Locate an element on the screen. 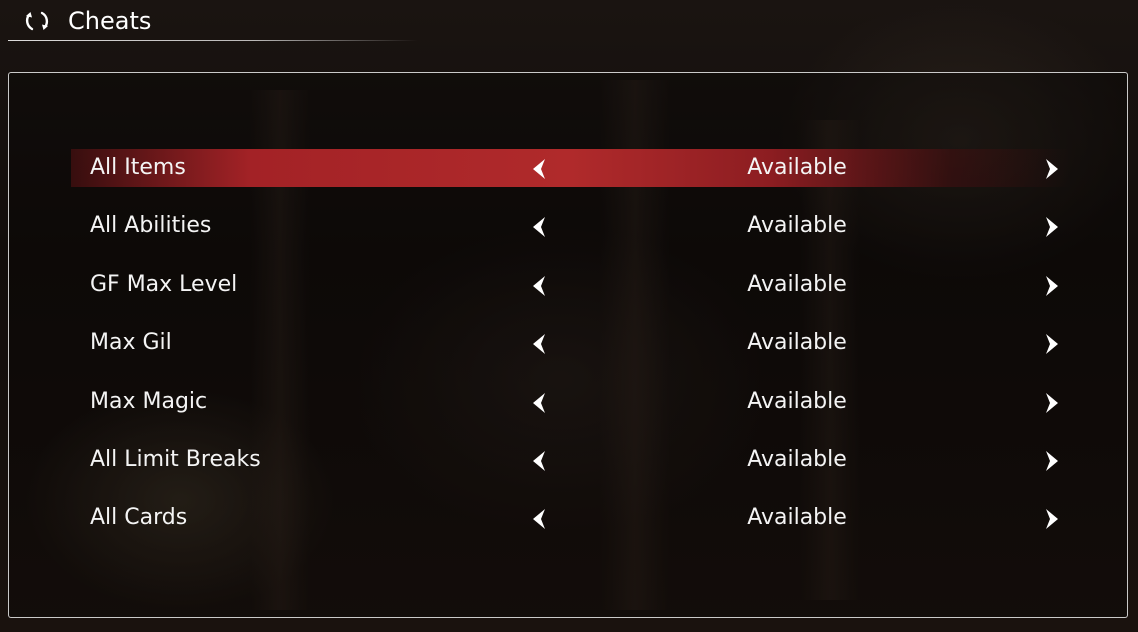  cheat-row-max-magic: Max Magic Available is located at coordinates (568, 410).